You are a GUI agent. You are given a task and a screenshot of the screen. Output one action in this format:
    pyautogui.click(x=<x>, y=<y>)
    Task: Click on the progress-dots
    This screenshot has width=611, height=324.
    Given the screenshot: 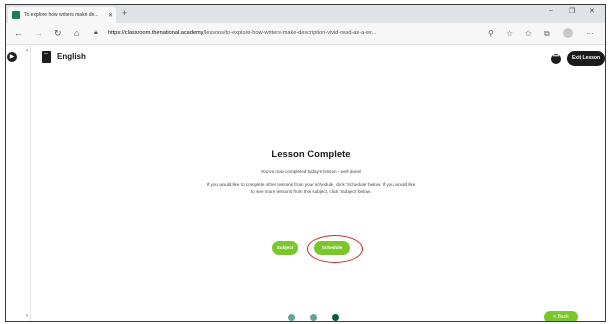 What is the action you would take?
    pyautogui.click(x=318, y=317)
    